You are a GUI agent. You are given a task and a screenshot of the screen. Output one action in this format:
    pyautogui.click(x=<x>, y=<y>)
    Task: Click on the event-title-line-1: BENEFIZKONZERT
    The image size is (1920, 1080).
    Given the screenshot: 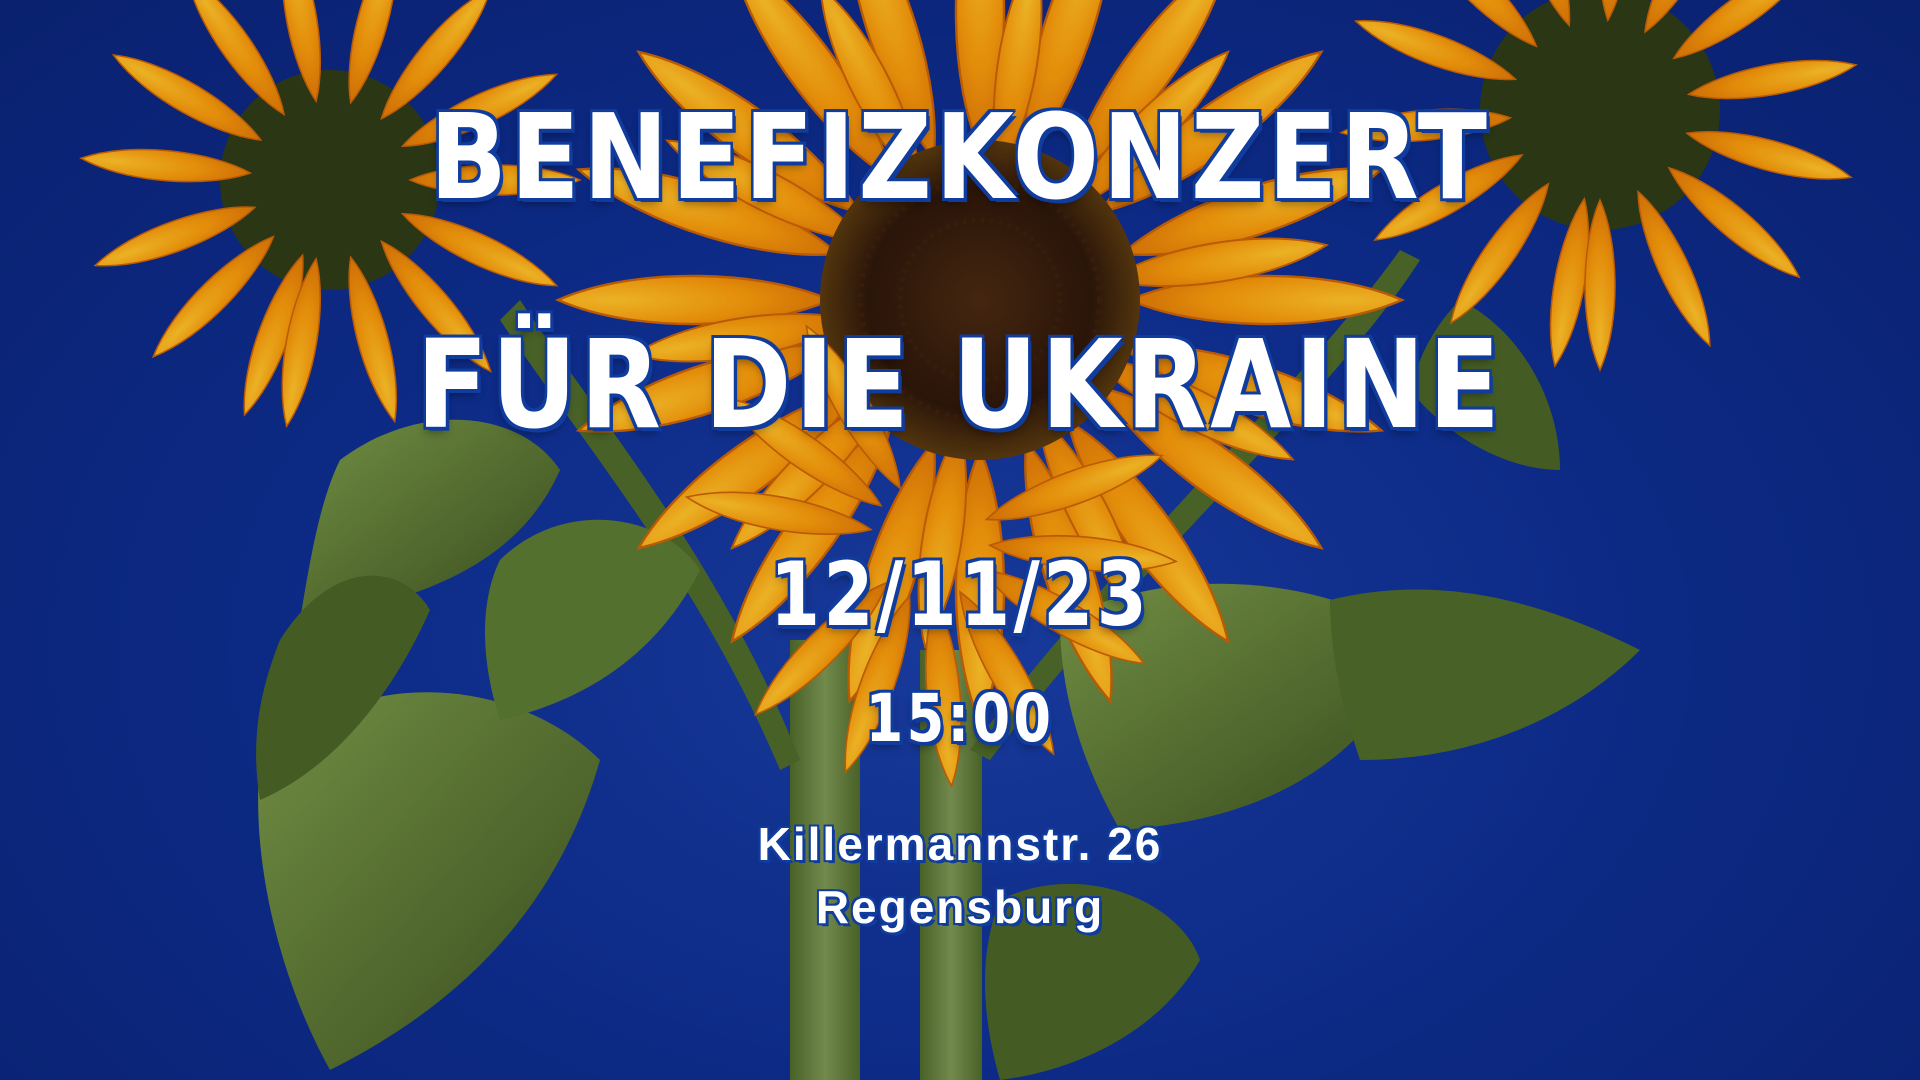 What is the action you would take?
    pyautogui.click(x=959, y=157)
    